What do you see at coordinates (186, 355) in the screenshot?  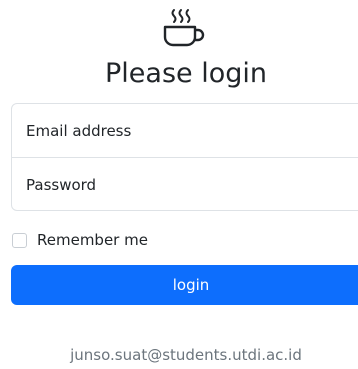 I see `footer-email: junso.suat@students.utdi.ac.id` at bounding box center [186, 355].